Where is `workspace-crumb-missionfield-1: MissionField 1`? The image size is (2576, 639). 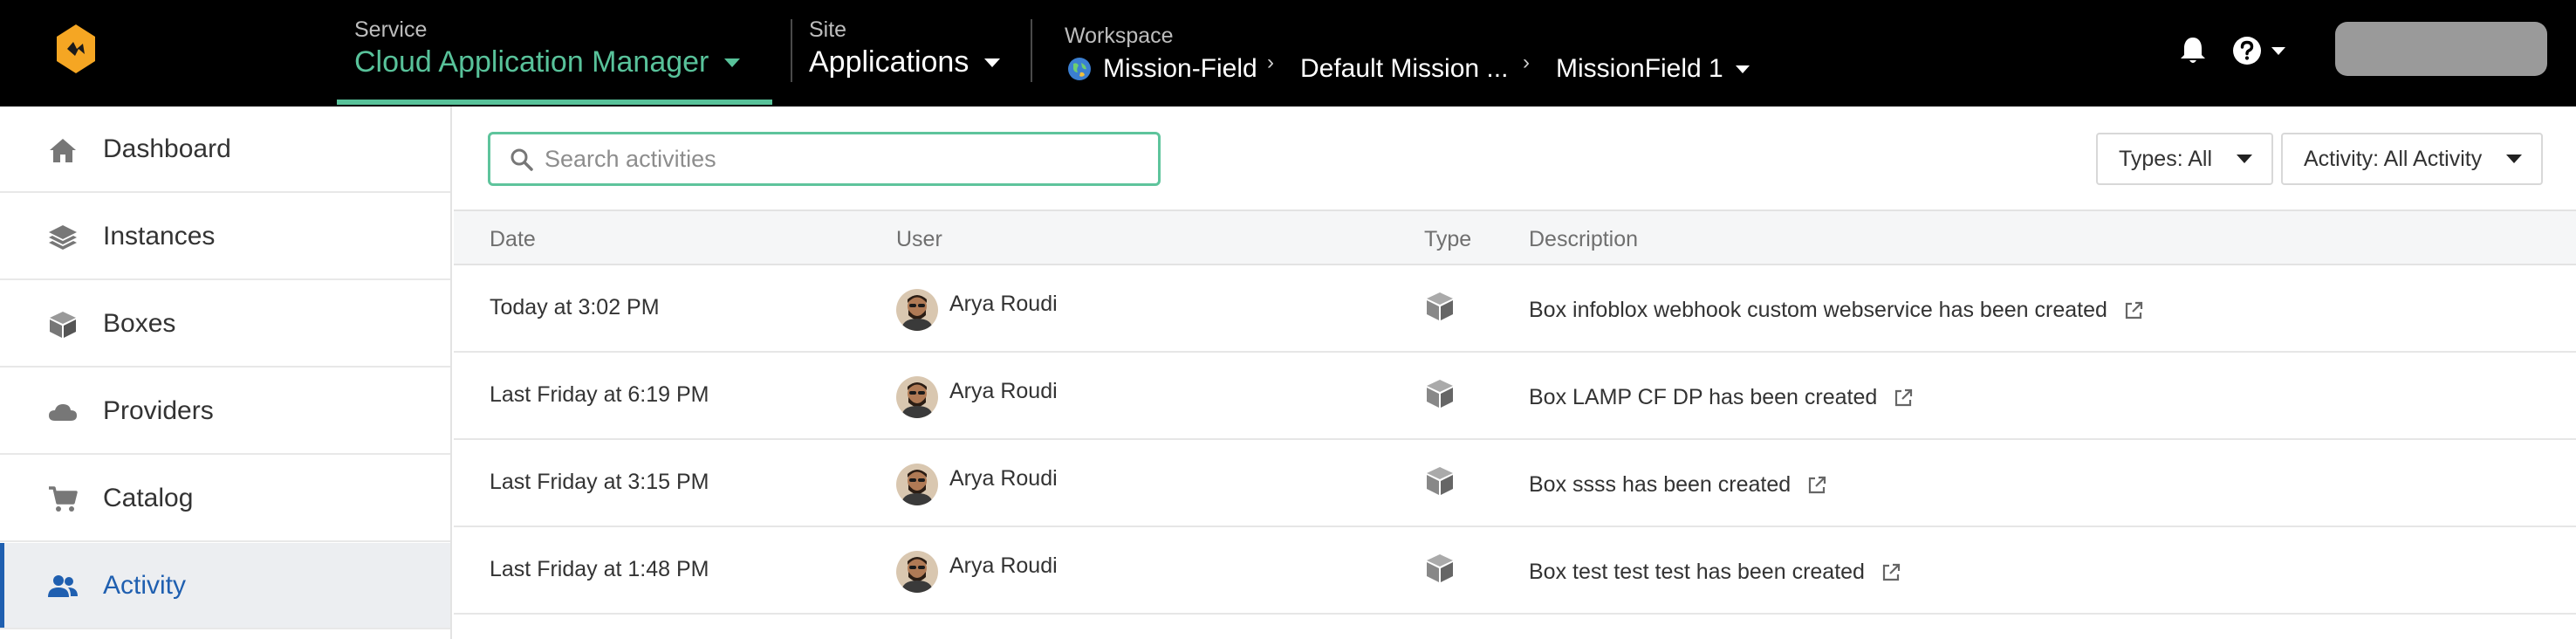 workspace-crumb-missionfield-1: MissionField 1 is located at coordinates (1653, 69).